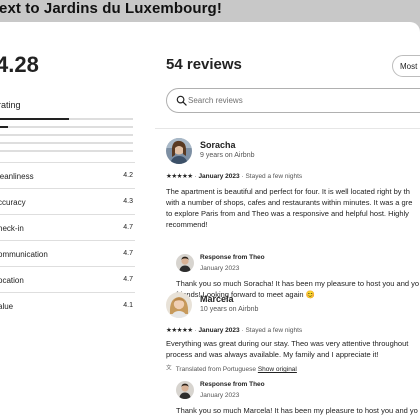  Describe the element at coordinates (216, 369) in the screenshot. I see `translated-from-label: Translated from Portuguese` at that location.